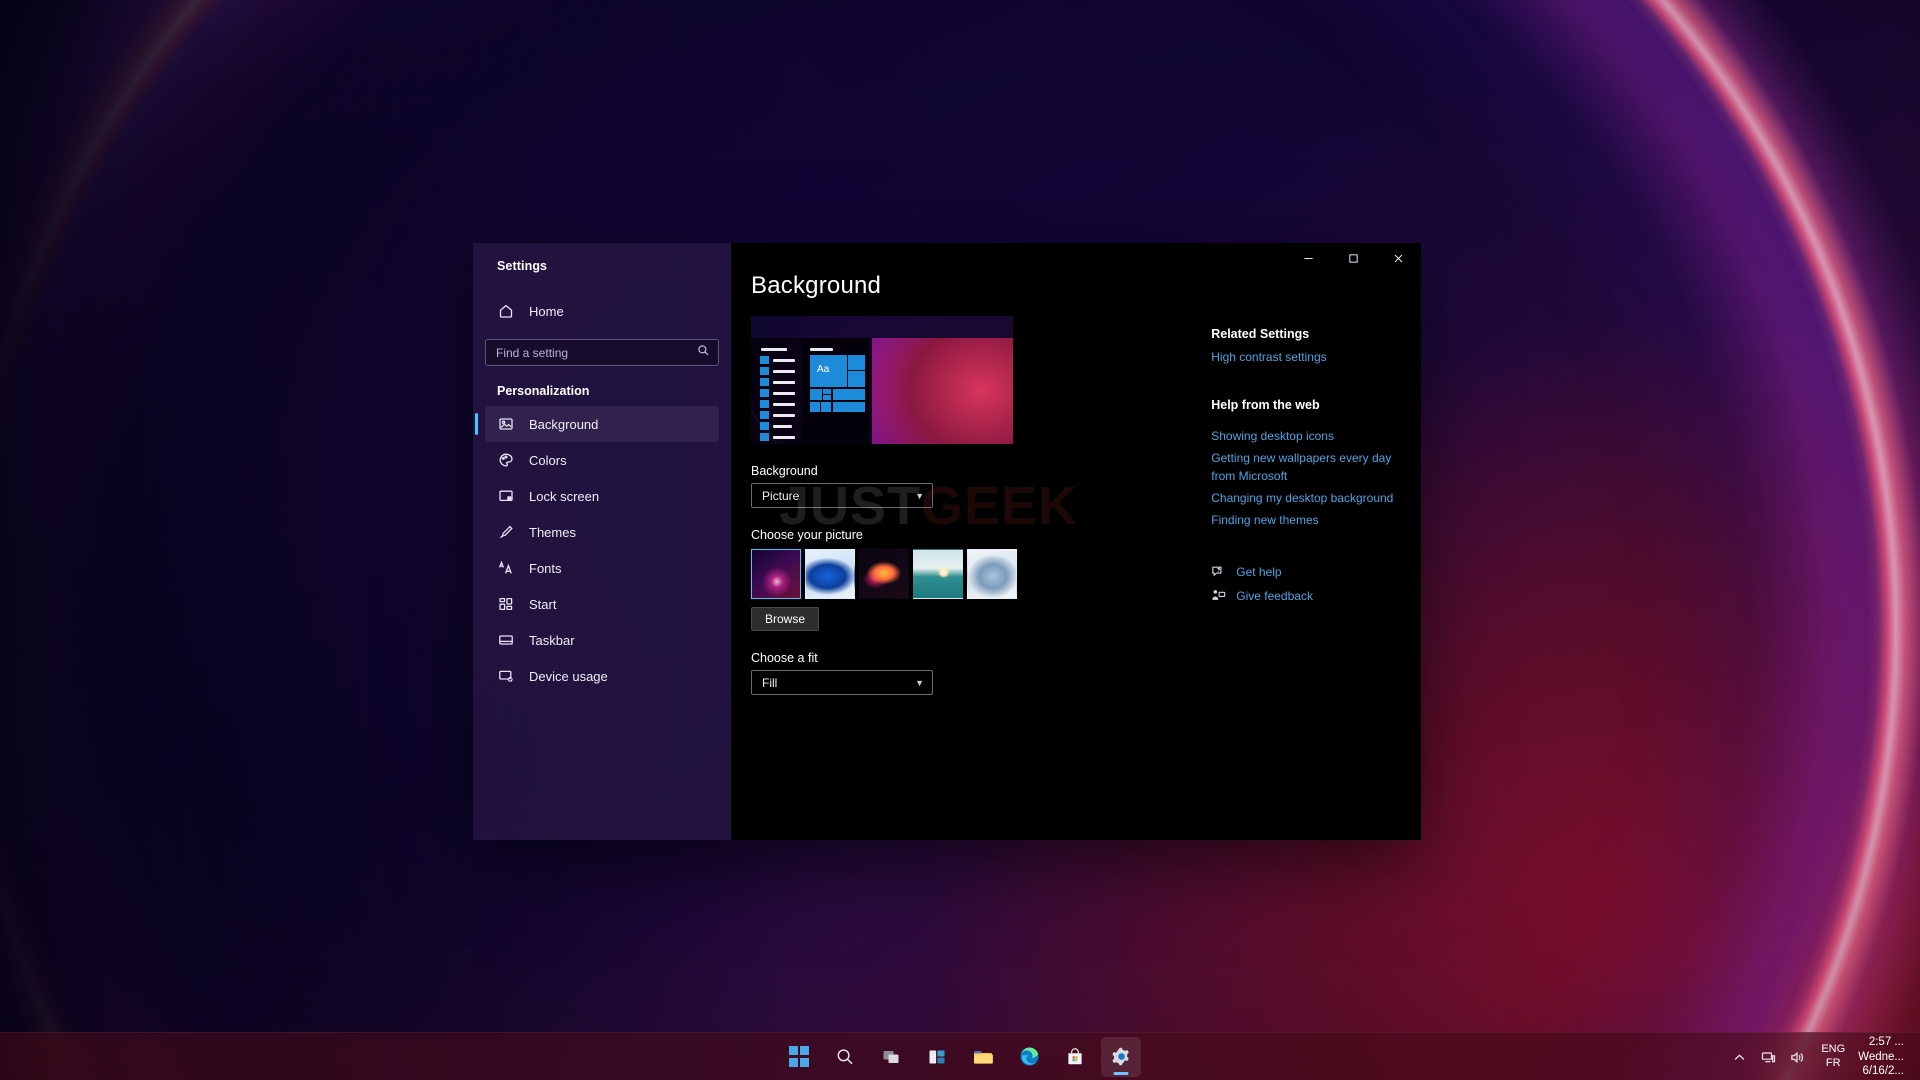 The image size is (1920, 1080). I want to click on edge-icon, so click(1029, 1056).